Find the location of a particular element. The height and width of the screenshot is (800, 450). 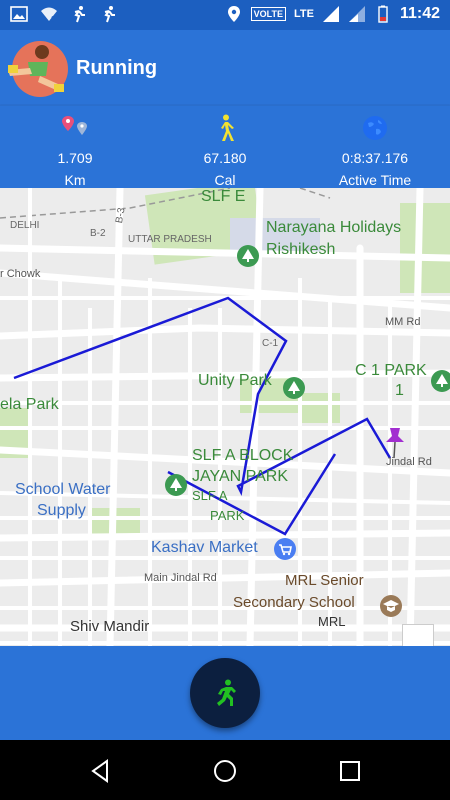

map-label: C 1 PARK is located at coordinates (391, 370).